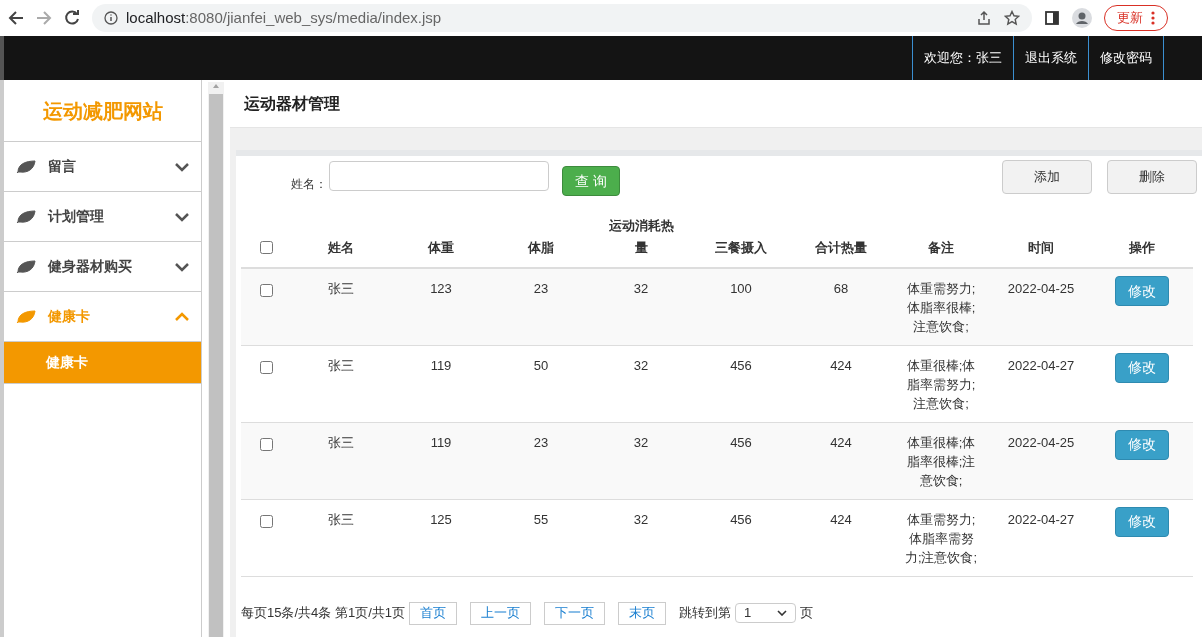 The height and width of the screenshot is (637, 1202). What do you see at coordinates (16, 18) in the screenshot?
I see `back-icon` at bounding box center [16, 18].